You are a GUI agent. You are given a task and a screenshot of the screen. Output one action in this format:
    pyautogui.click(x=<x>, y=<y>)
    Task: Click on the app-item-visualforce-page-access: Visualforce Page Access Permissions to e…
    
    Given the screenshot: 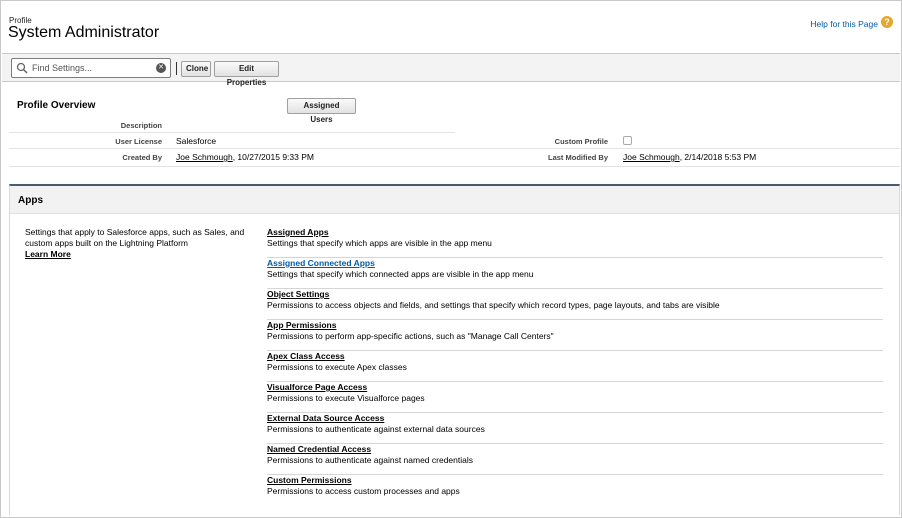 What is the action you would take?
    pyautogui.click(x=575, y=397)
    